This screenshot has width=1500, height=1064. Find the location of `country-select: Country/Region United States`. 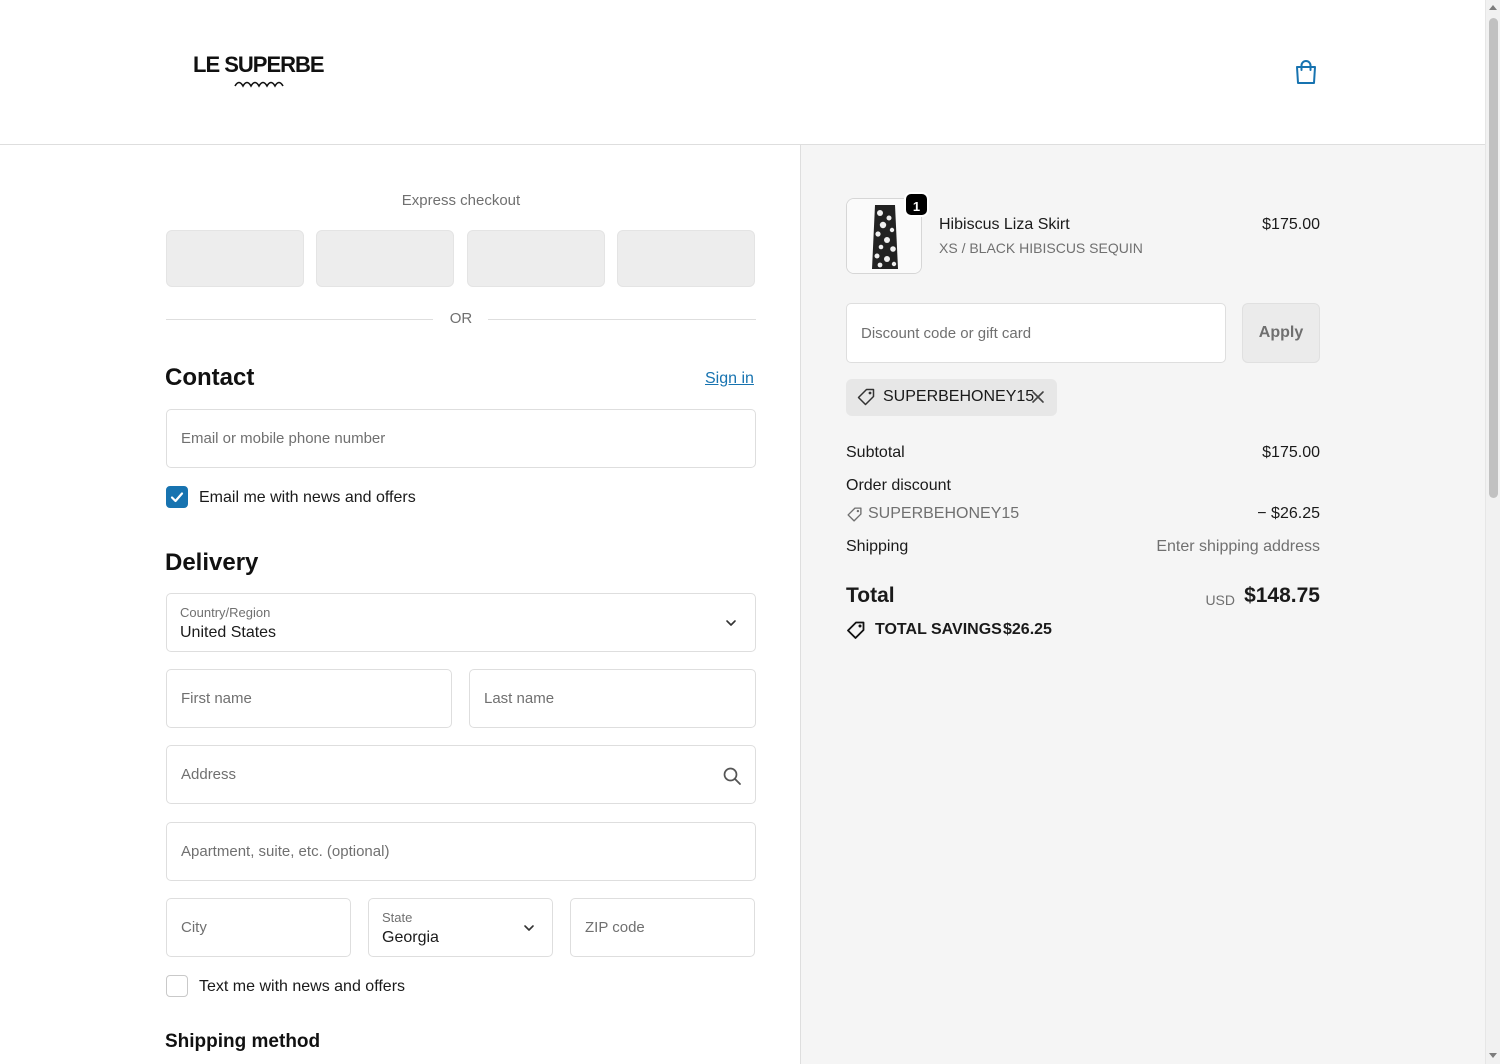

country-select: Country/Region United States is located at coordinates (461, 622).